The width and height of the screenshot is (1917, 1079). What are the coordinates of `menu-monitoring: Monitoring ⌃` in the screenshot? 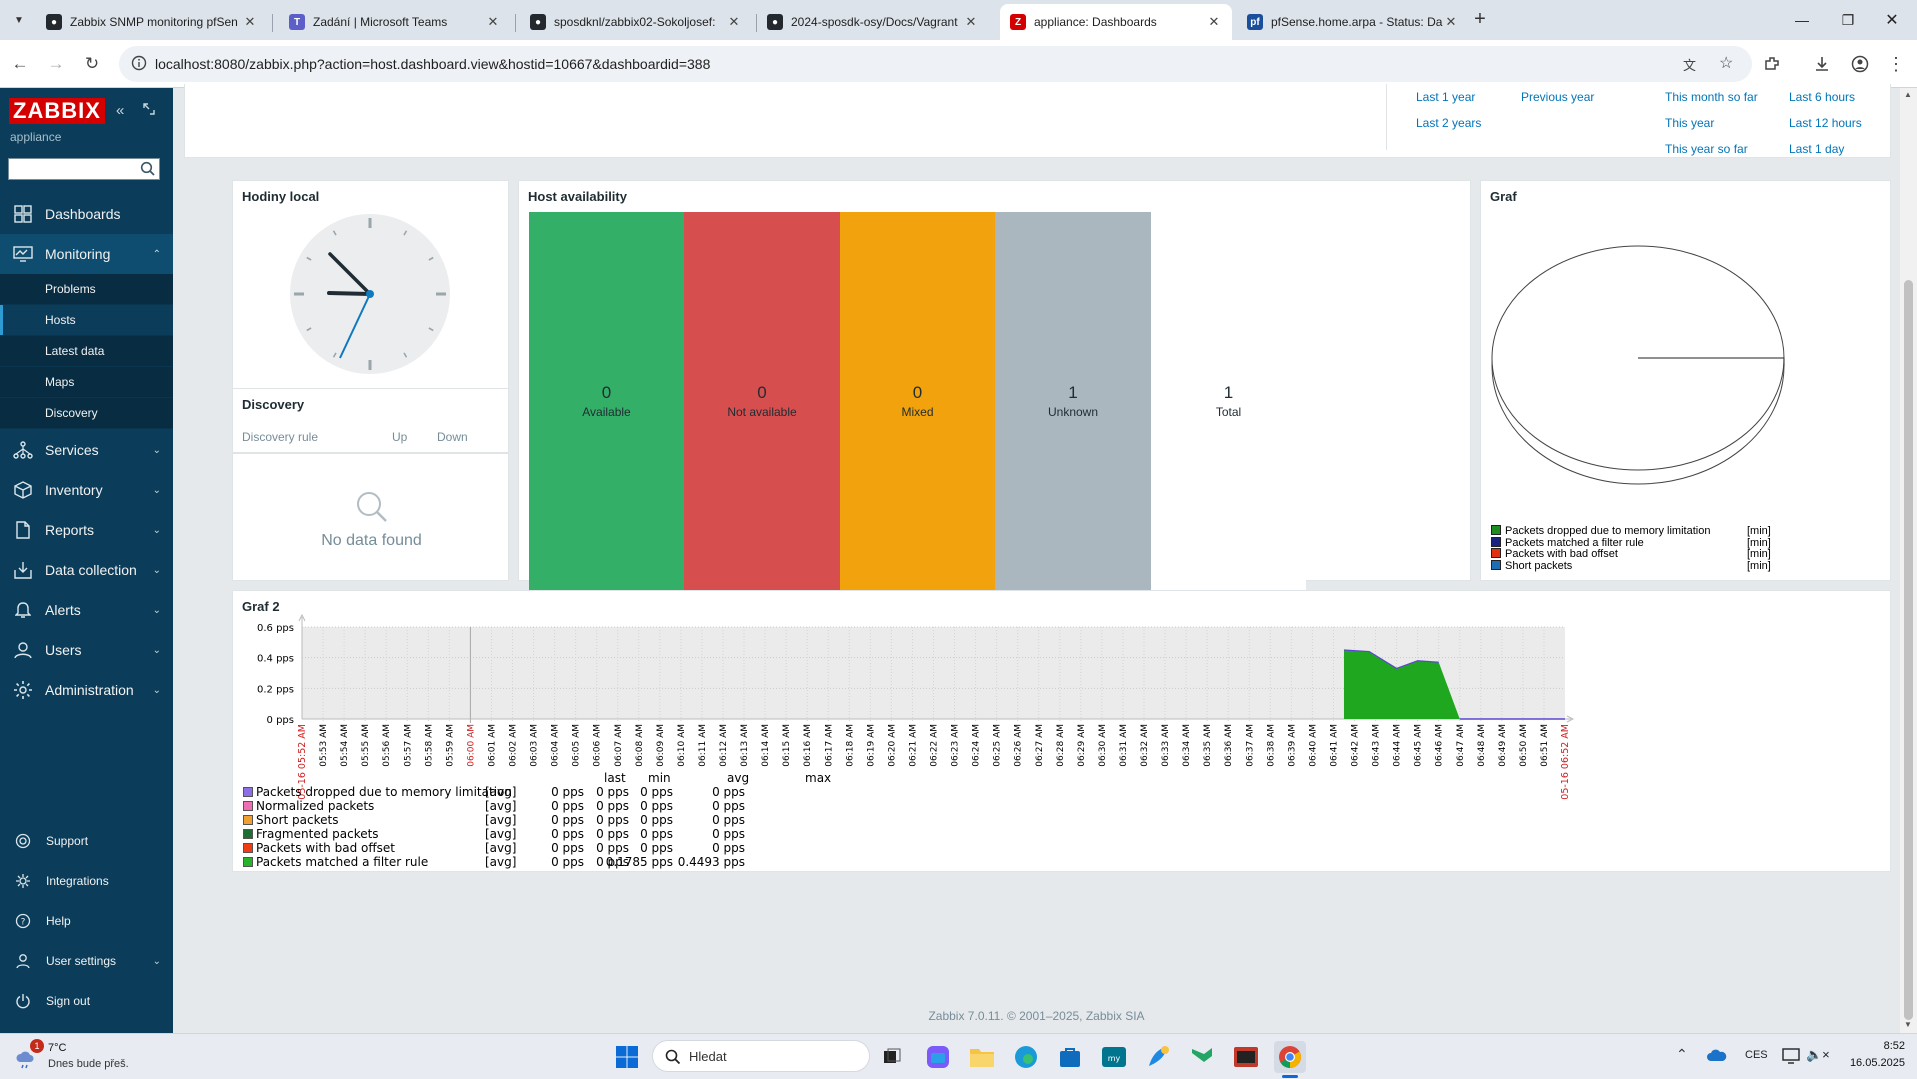 It's located at (86, 254).